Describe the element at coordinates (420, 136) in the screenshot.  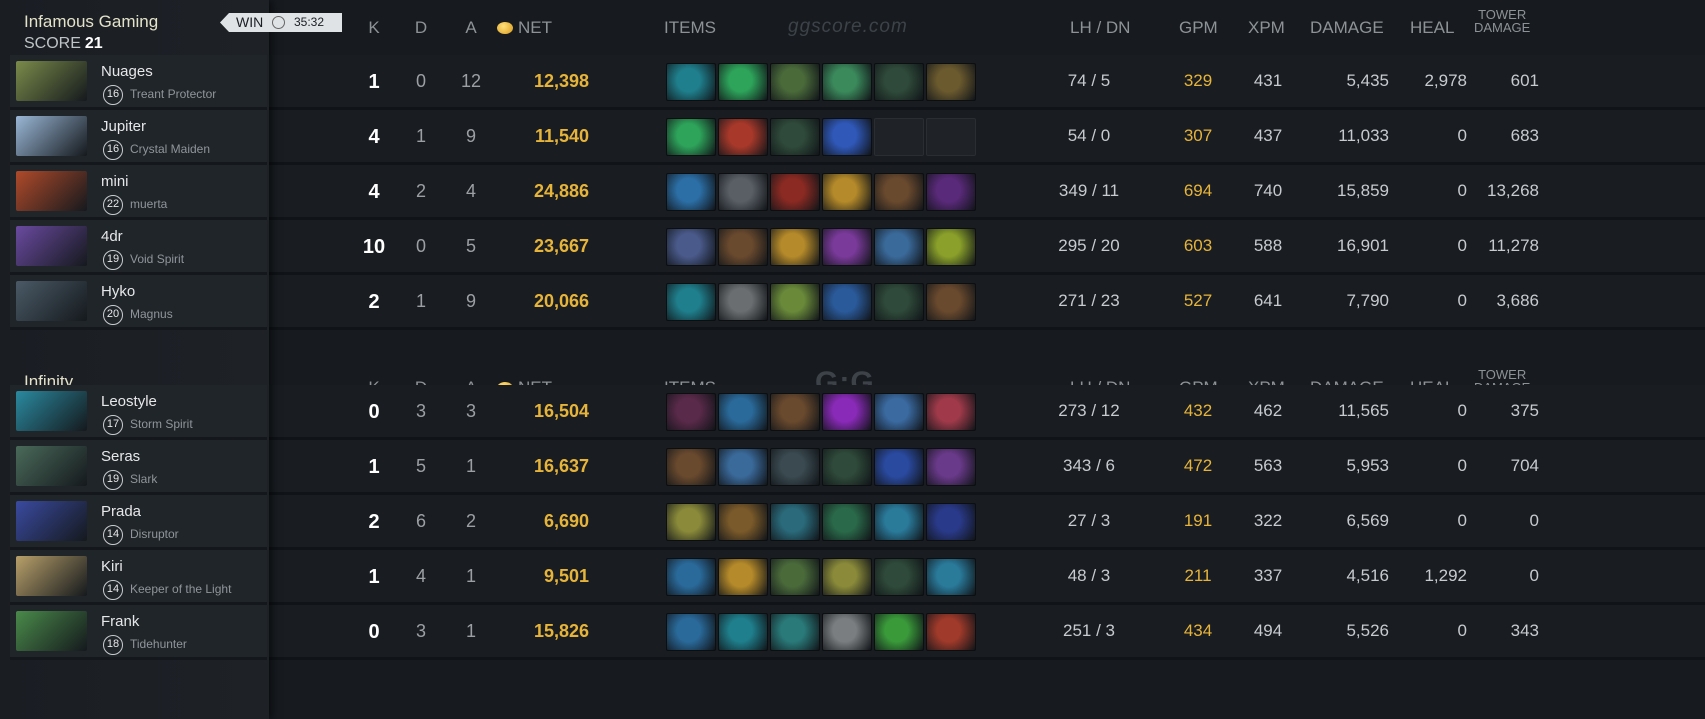
I see `stat-deaths: 1` at that location.